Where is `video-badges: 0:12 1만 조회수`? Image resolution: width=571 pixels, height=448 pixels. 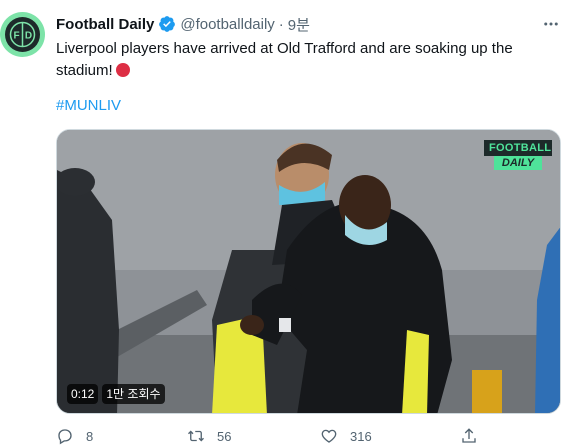
video-badges: 0:12 1만 조회수 is located at coordinates (116, 394).